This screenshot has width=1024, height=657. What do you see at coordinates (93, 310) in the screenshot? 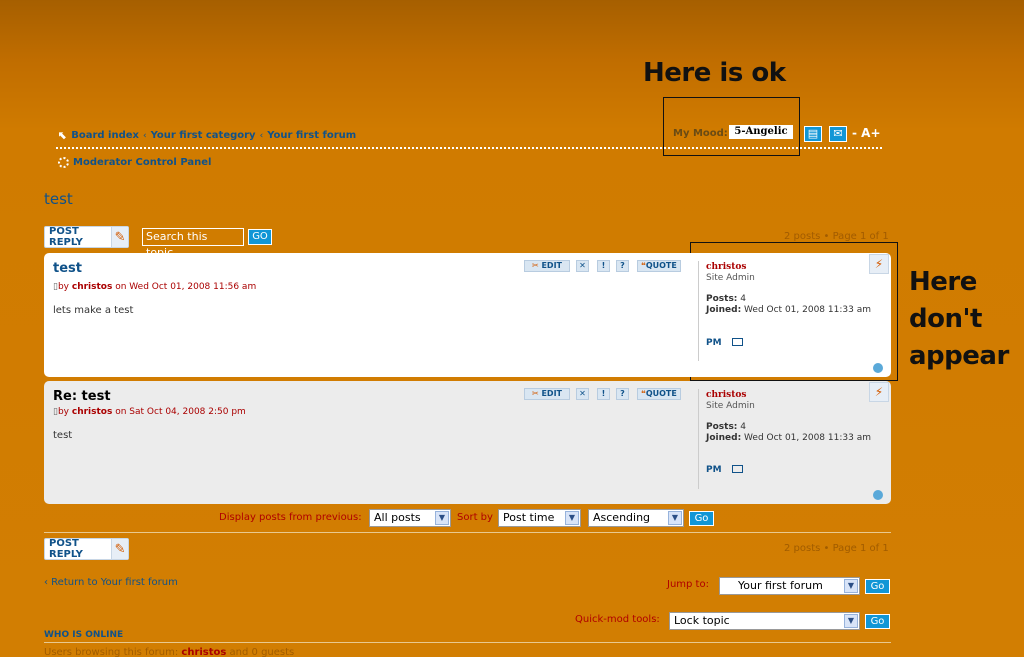
I see `post-content: lets make a test` at bounding box center [93, 310].